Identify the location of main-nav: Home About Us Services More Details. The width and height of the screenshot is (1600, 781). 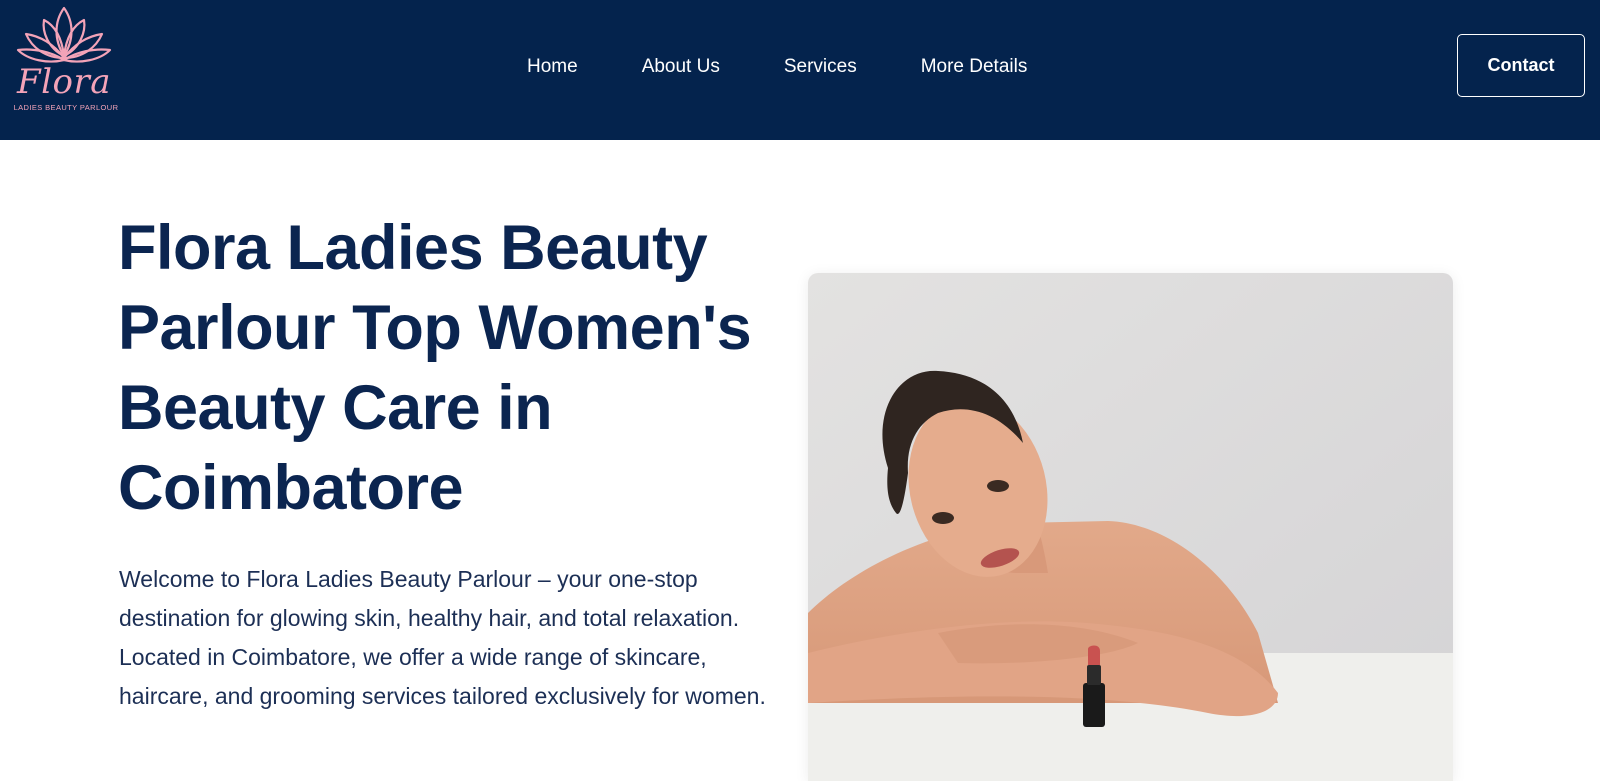
(777, 67).